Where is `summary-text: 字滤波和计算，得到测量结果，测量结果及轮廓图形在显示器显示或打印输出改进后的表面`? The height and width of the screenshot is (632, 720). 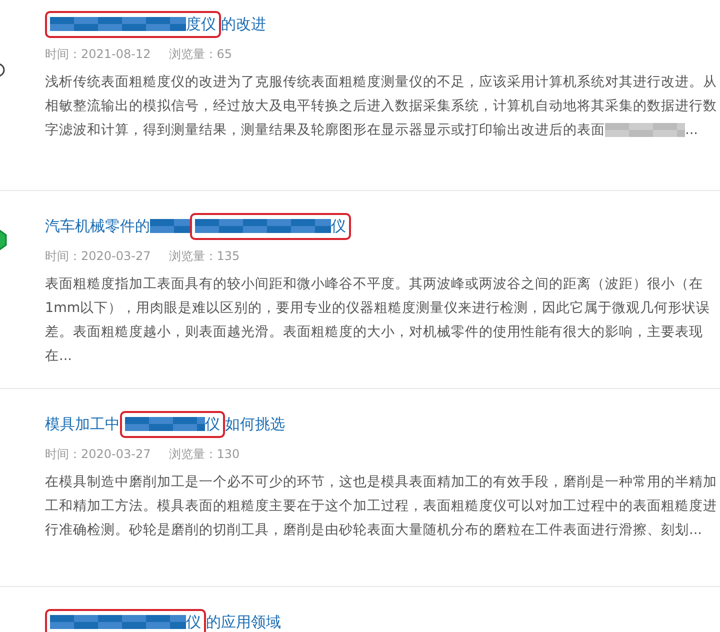
summary-text: 字滤波和计算，得到测量结果，测量结果及轮廓图形在显示器显示或打印输出改进后的表面 is located at coordinates (325, 130).